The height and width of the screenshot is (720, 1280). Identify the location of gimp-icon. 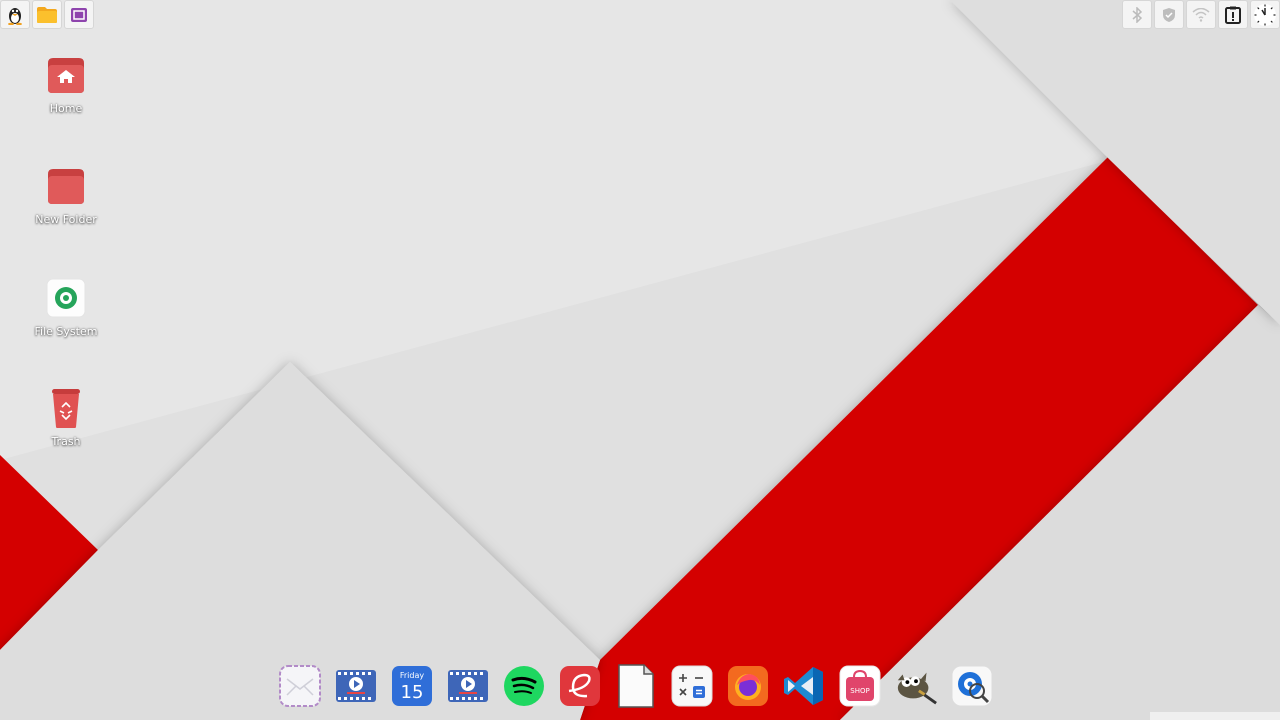
(916, 686).